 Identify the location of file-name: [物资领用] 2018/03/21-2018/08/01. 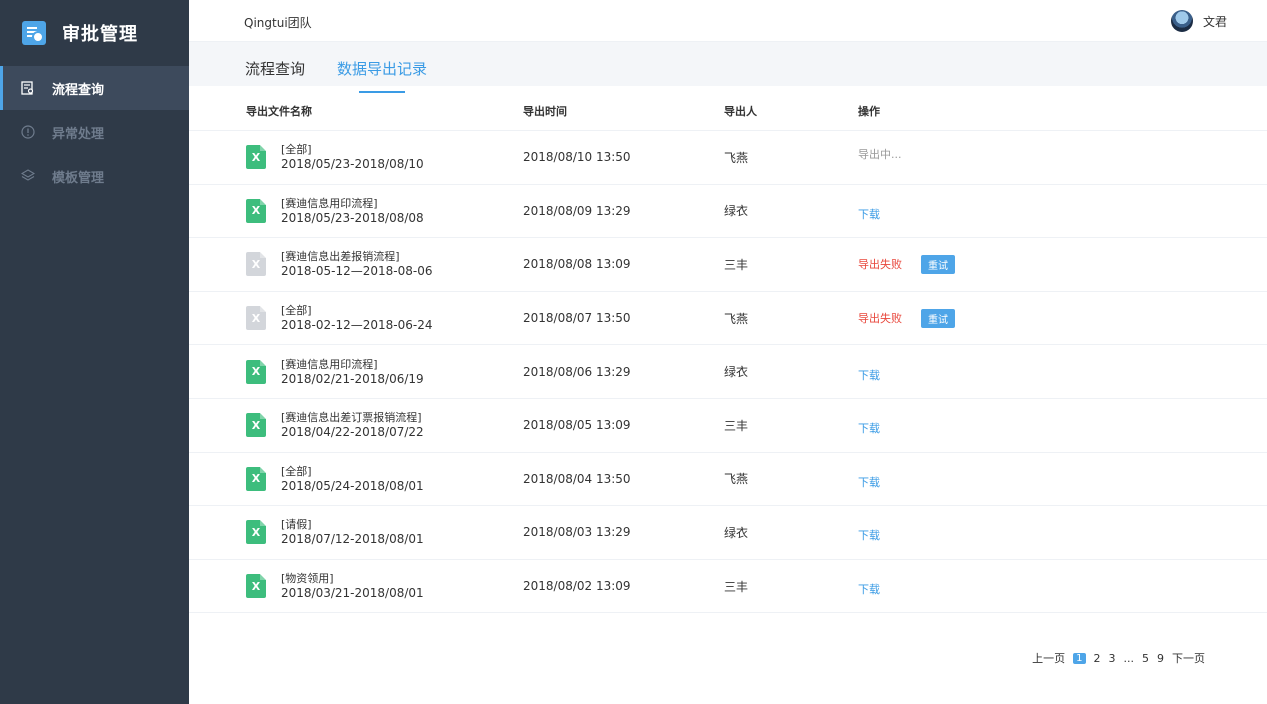
(352, 586).